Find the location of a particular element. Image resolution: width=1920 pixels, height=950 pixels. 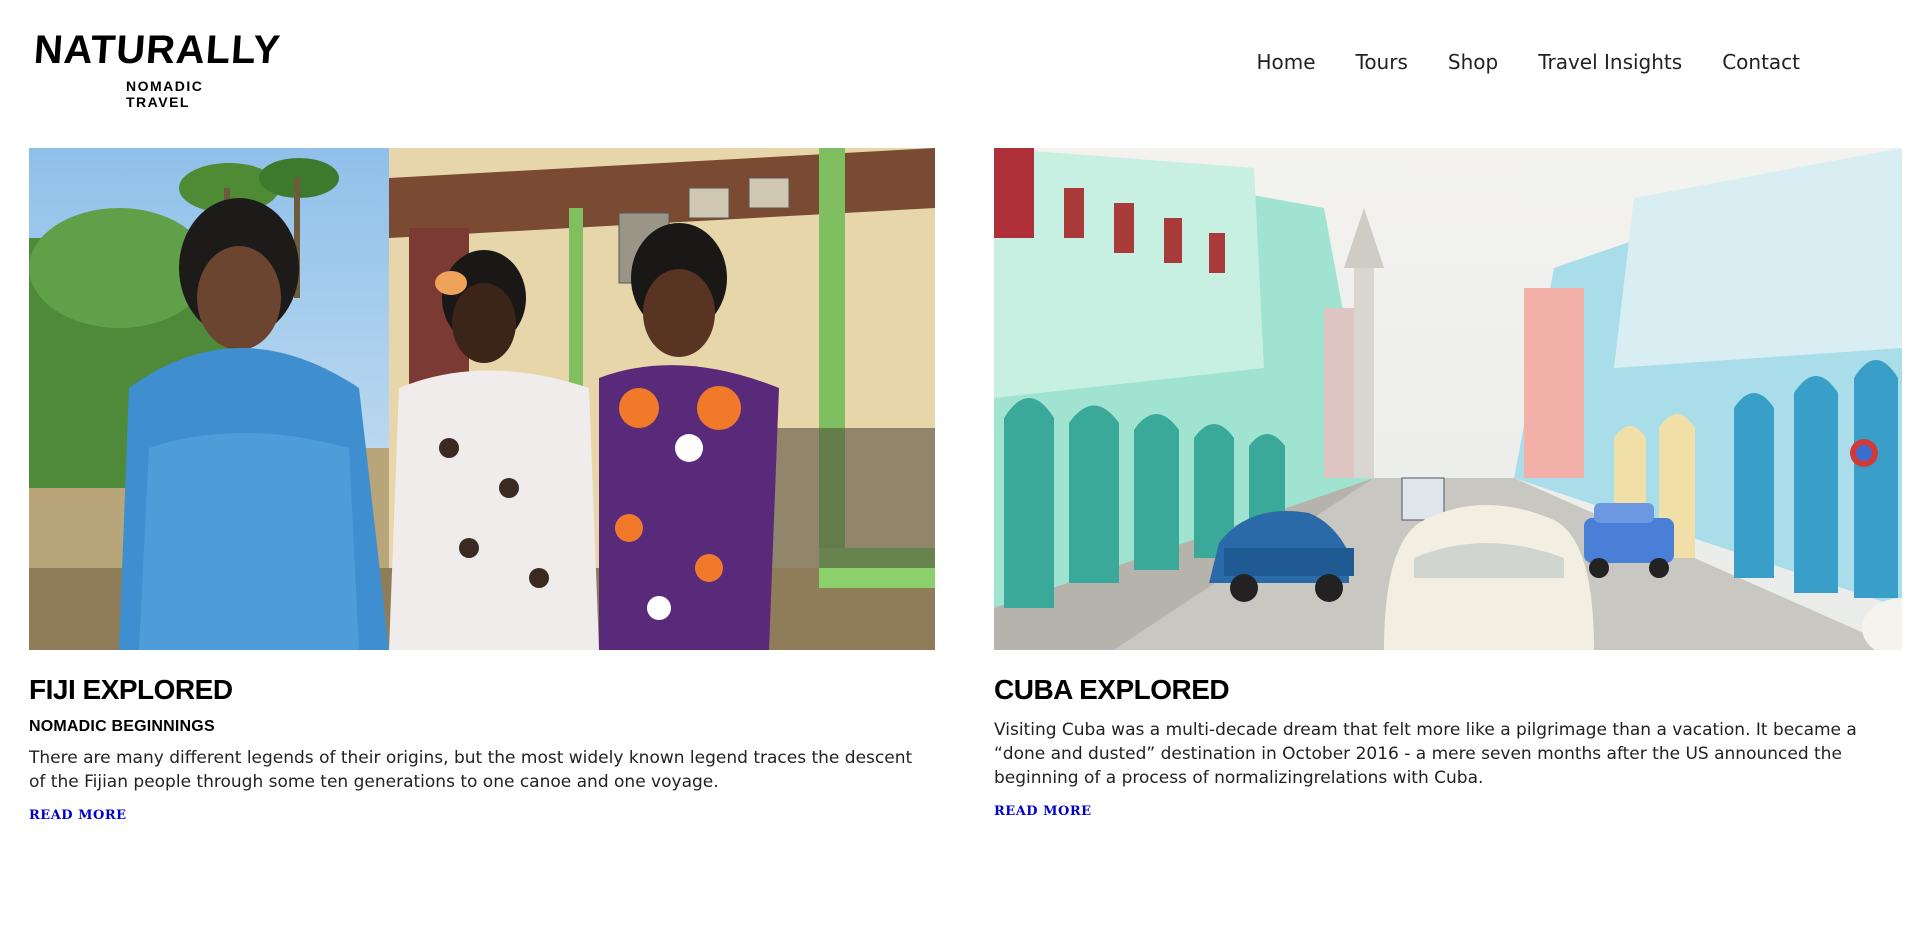

main-nav: Home Tours Shop Travel Insights Contact is located at coordinates (1528, 62).